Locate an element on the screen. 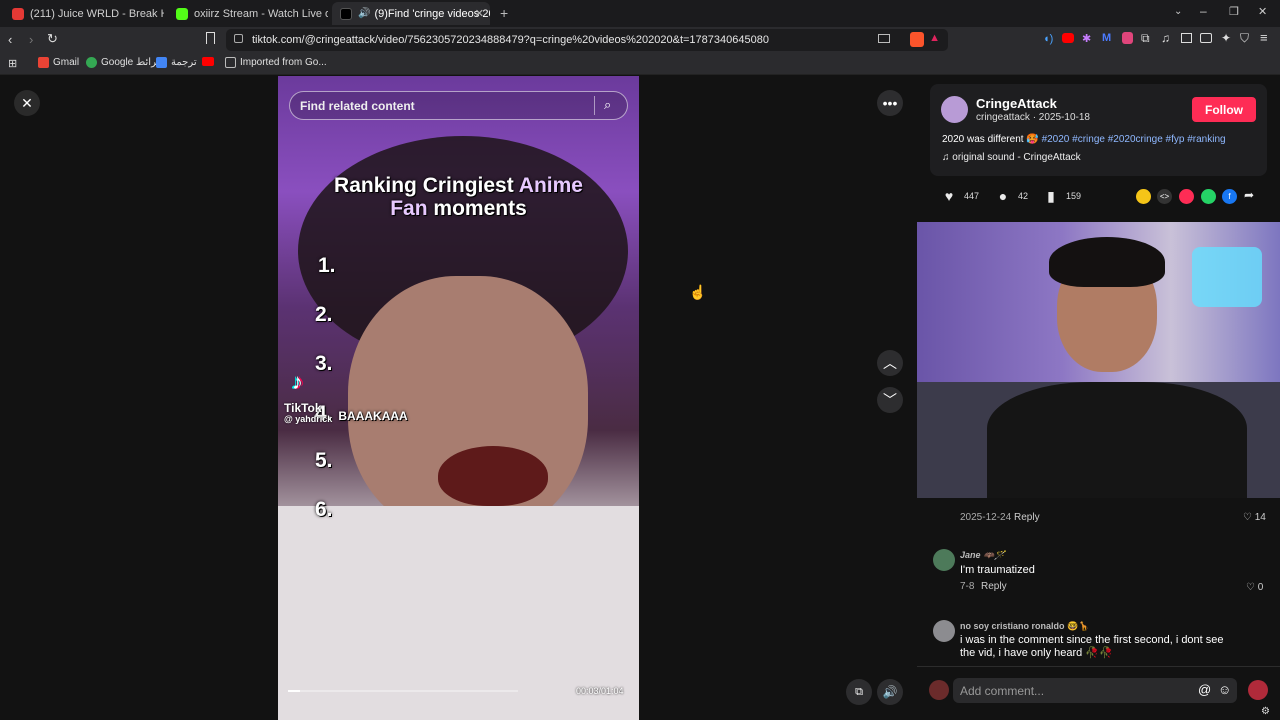  leo-ai-icon: ✦ is located at coordinates (1226, 38).